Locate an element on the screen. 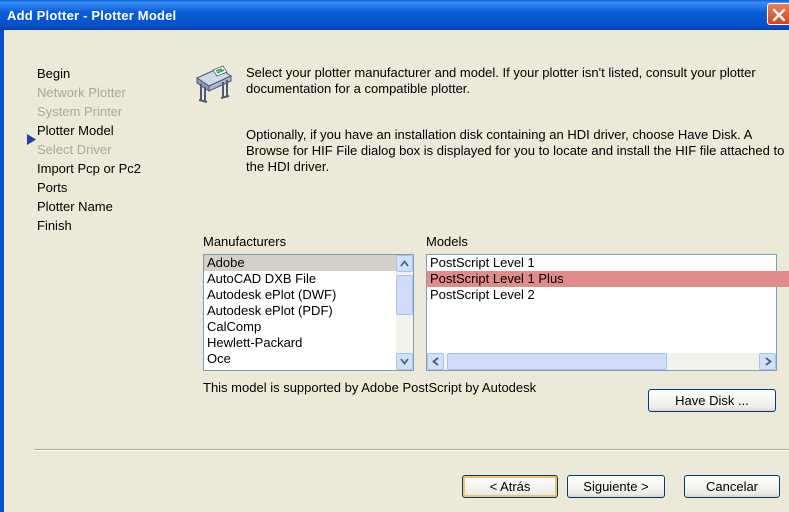  plotter-icon is located at coordinates (214, 84).